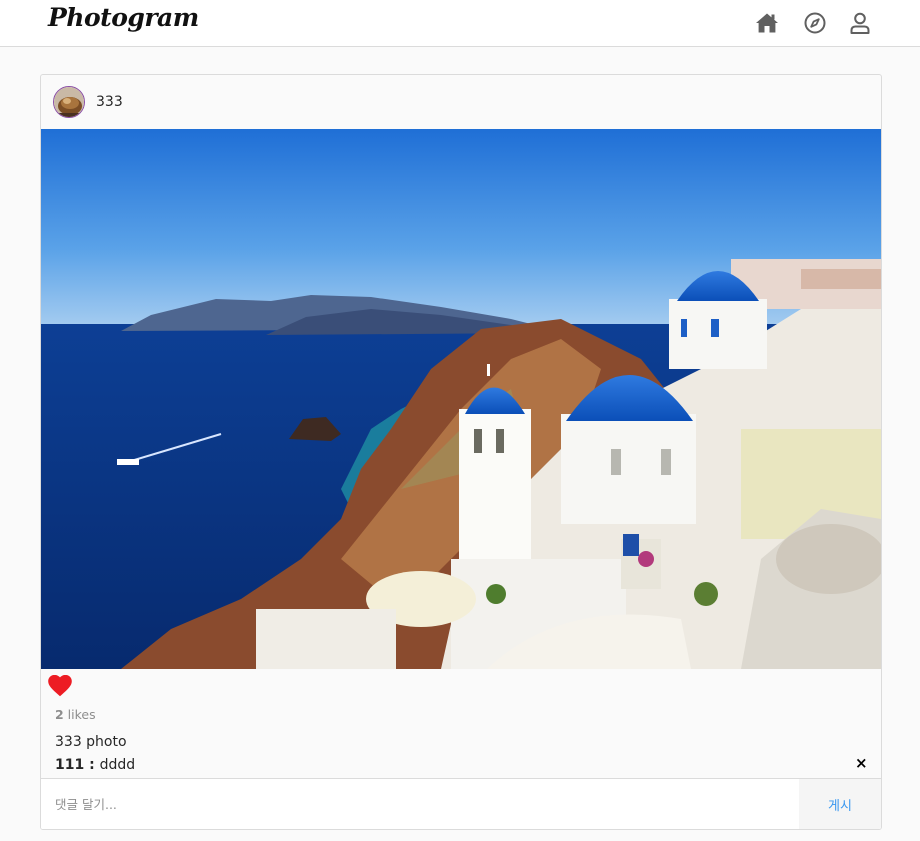 The image size is (920, 841). I want to click on home-icon, so click(767, 23).